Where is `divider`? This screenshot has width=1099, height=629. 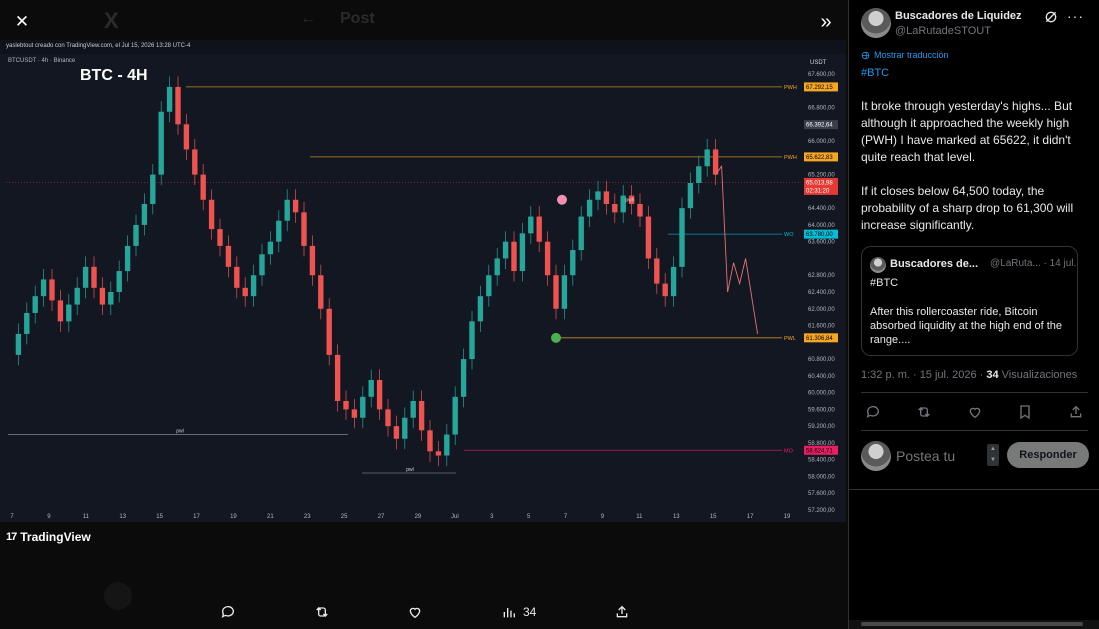
divider is located at coordinates (974, 430).